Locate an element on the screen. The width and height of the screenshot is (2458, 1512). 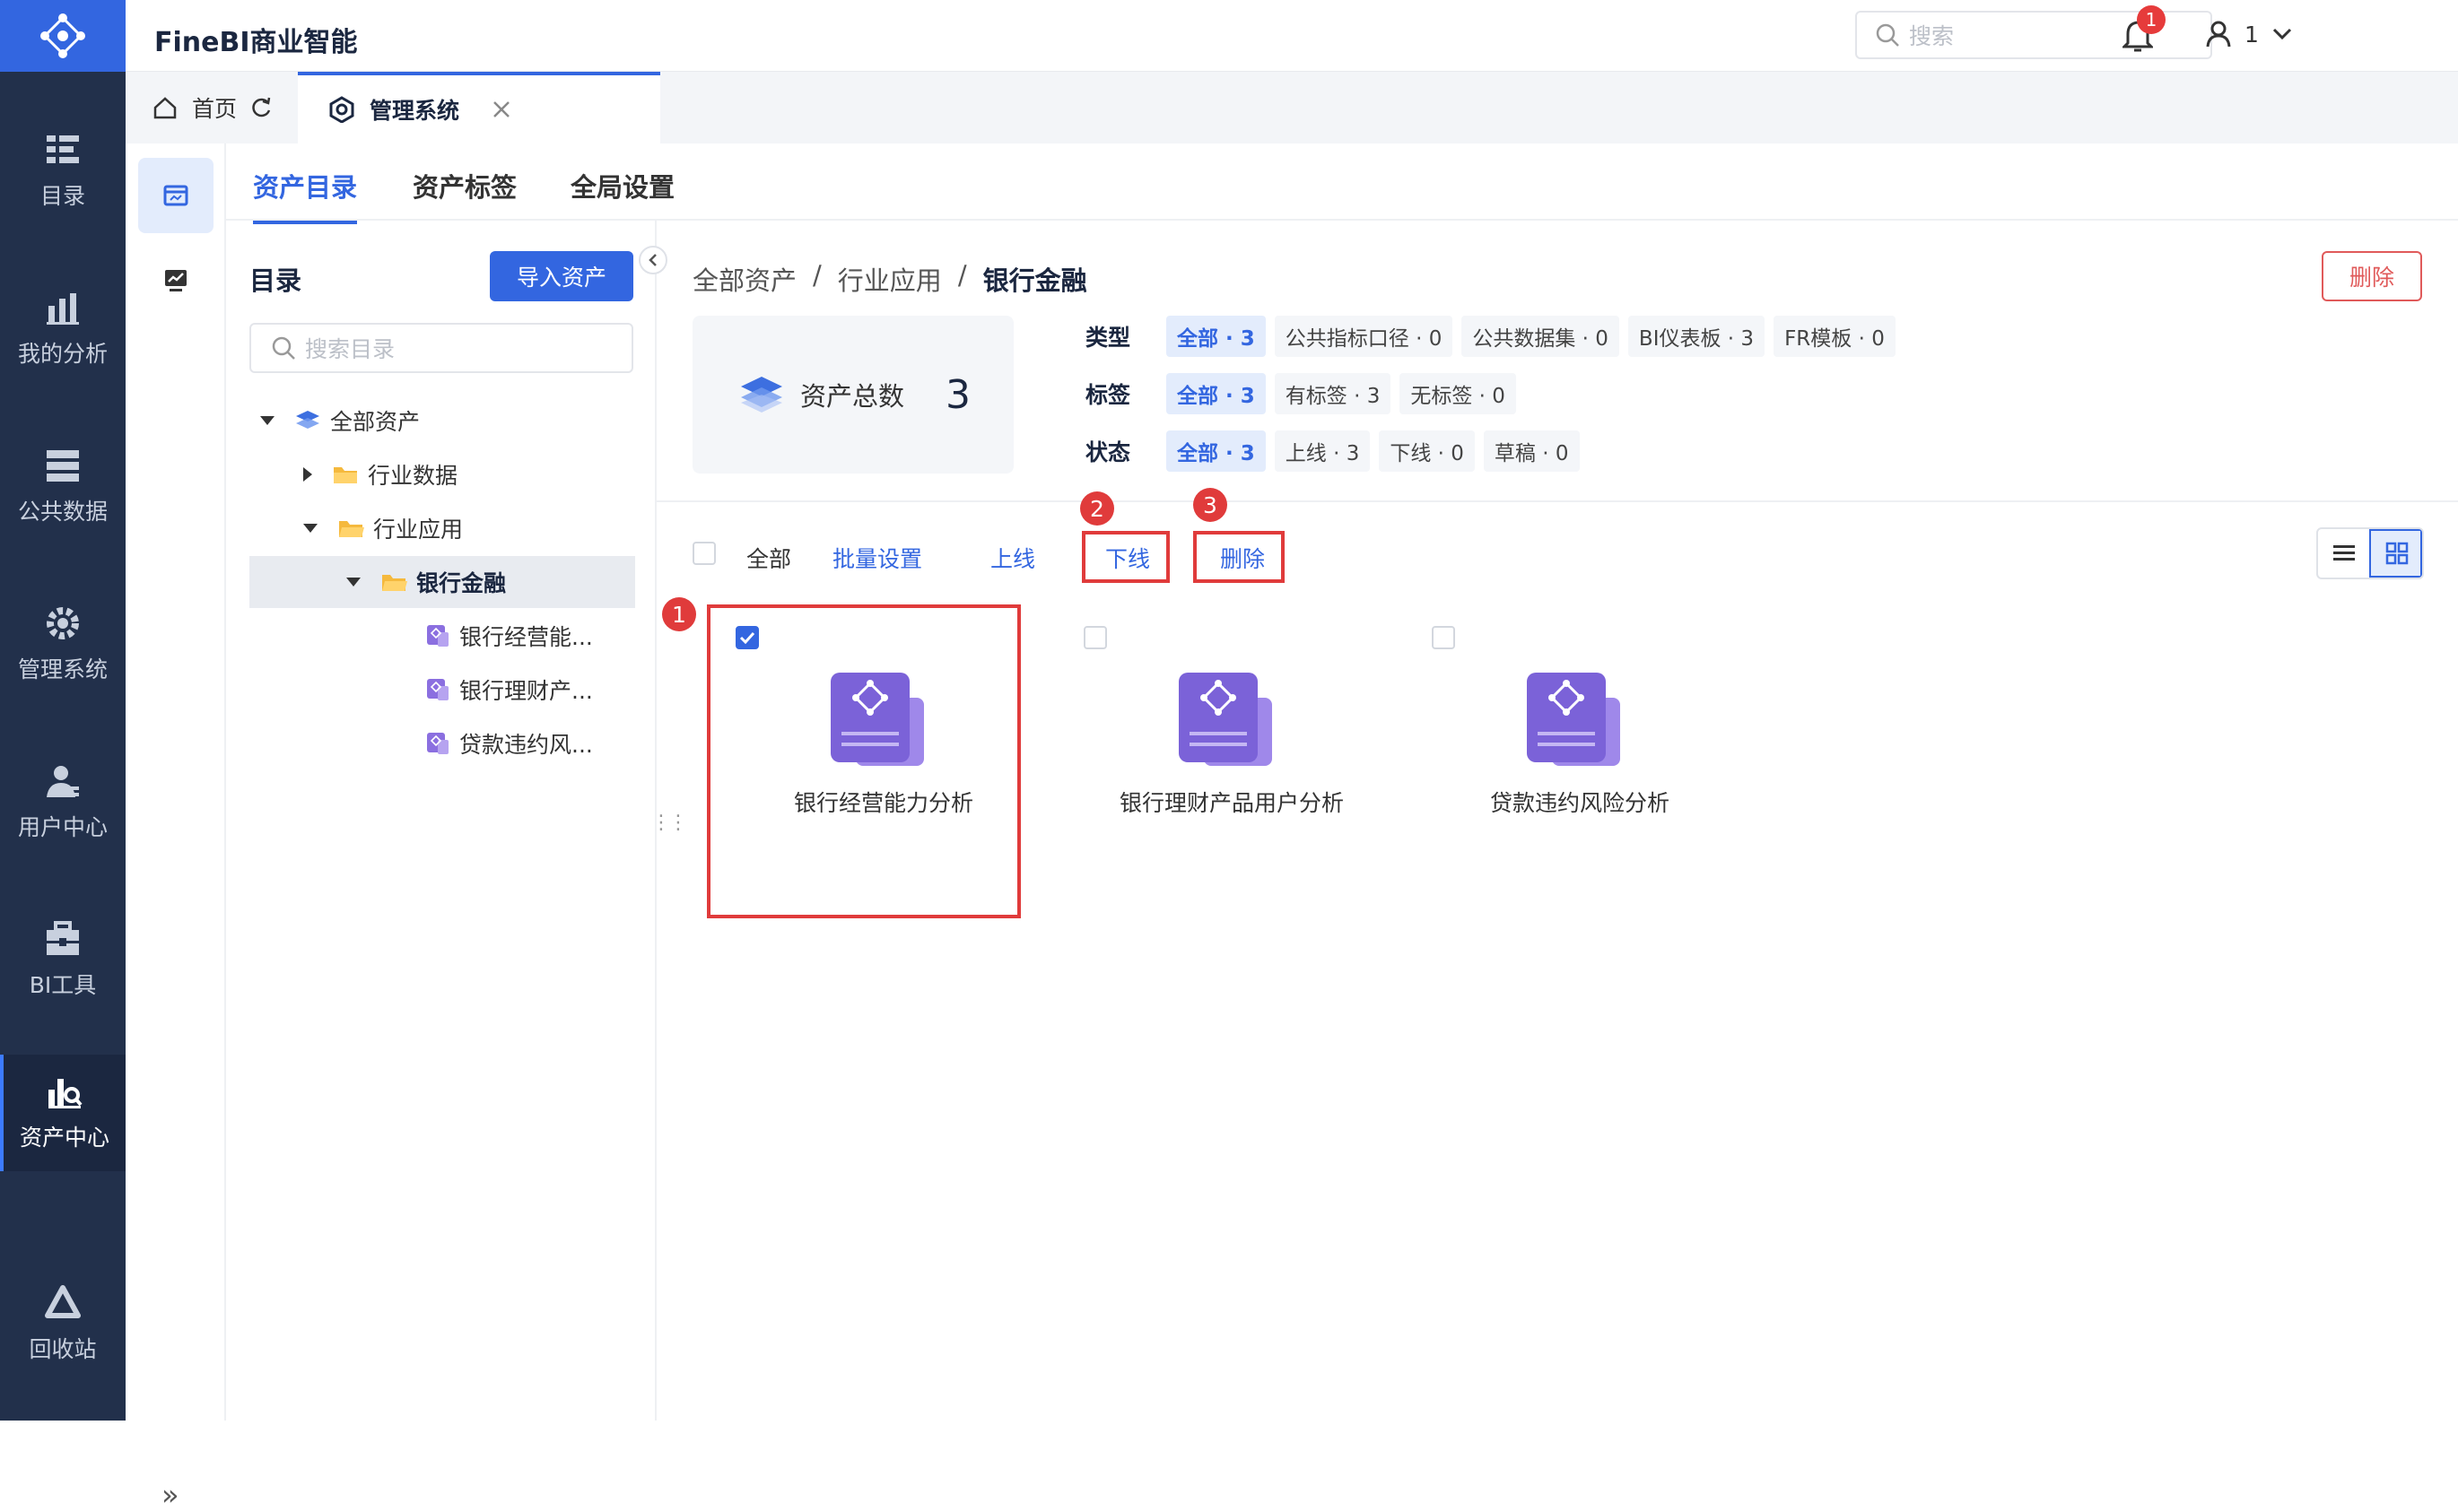
gear-icon is located at coordinates (63, 623).